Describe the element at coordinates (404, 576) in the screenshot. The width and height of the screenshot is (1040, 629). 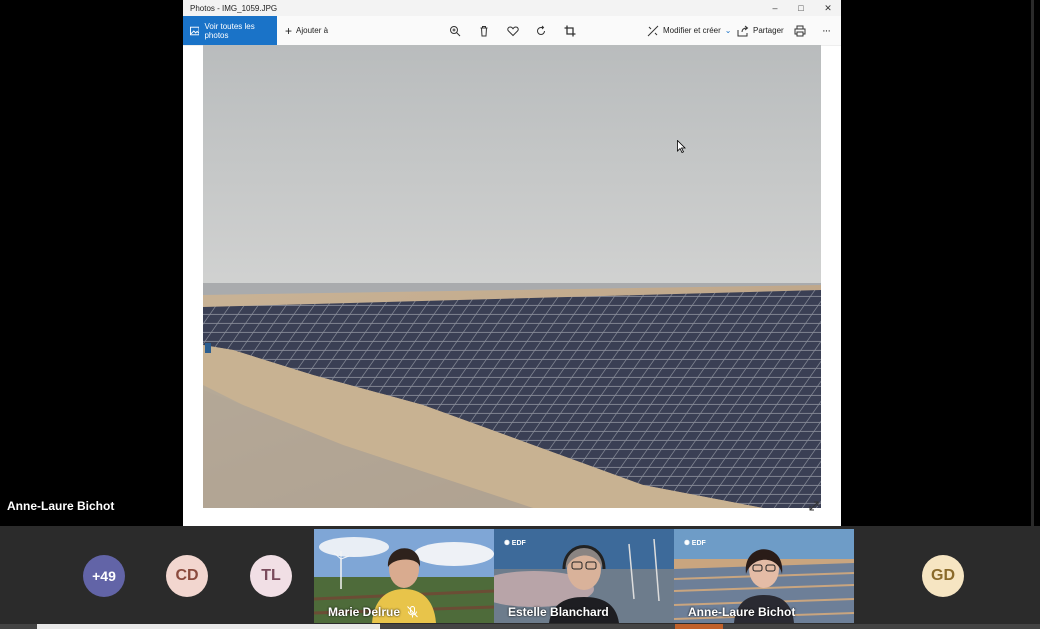
I see `video-tile-marie-delrue: Marie Delrue` at that location.